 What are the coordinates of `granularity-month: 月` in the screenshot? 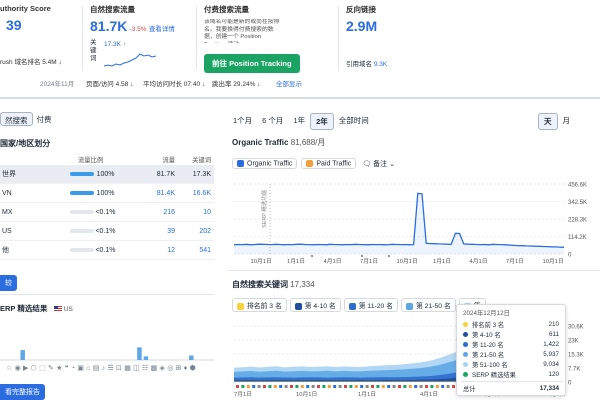 It's located at (567, 121).